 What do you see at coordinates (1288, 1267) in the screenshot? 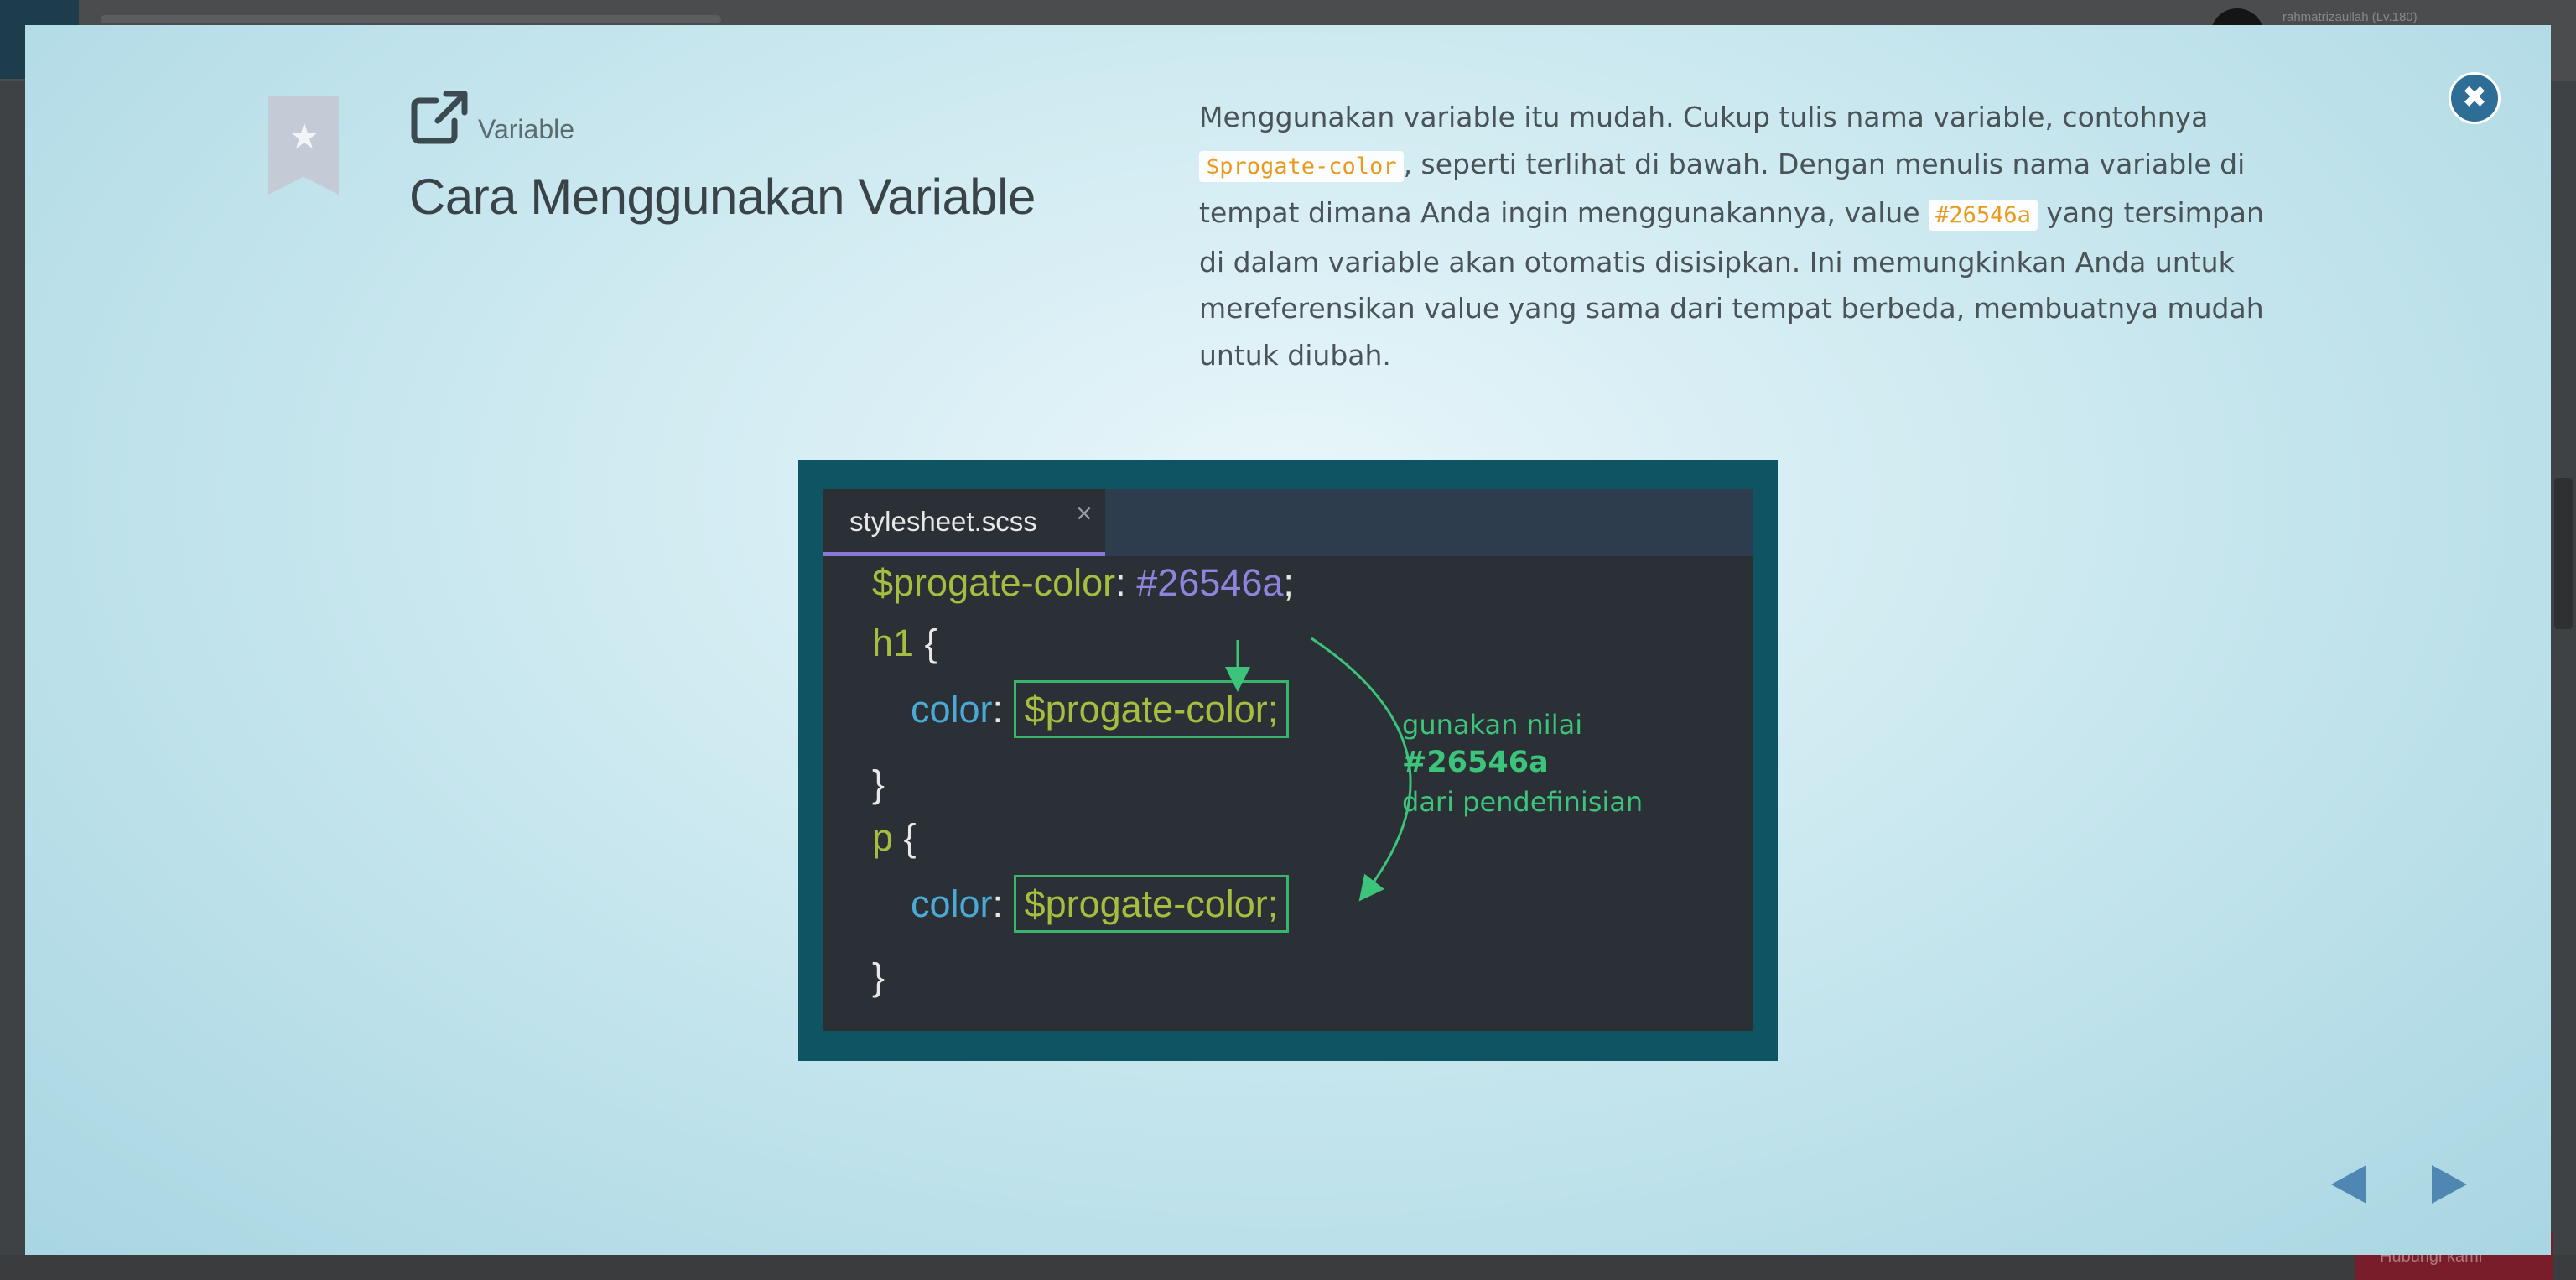
I see `background-bottom-bar` at bounding box center [1288, 1267].